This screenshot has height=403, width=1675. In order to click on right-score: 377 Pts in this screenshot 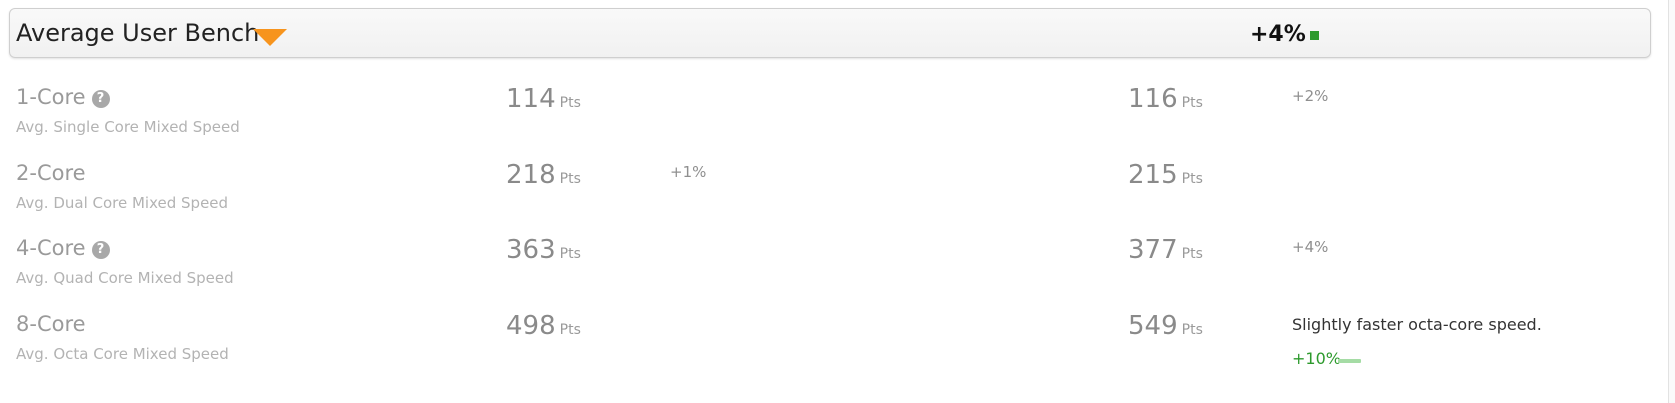, I will do `click(1165, 250)`.